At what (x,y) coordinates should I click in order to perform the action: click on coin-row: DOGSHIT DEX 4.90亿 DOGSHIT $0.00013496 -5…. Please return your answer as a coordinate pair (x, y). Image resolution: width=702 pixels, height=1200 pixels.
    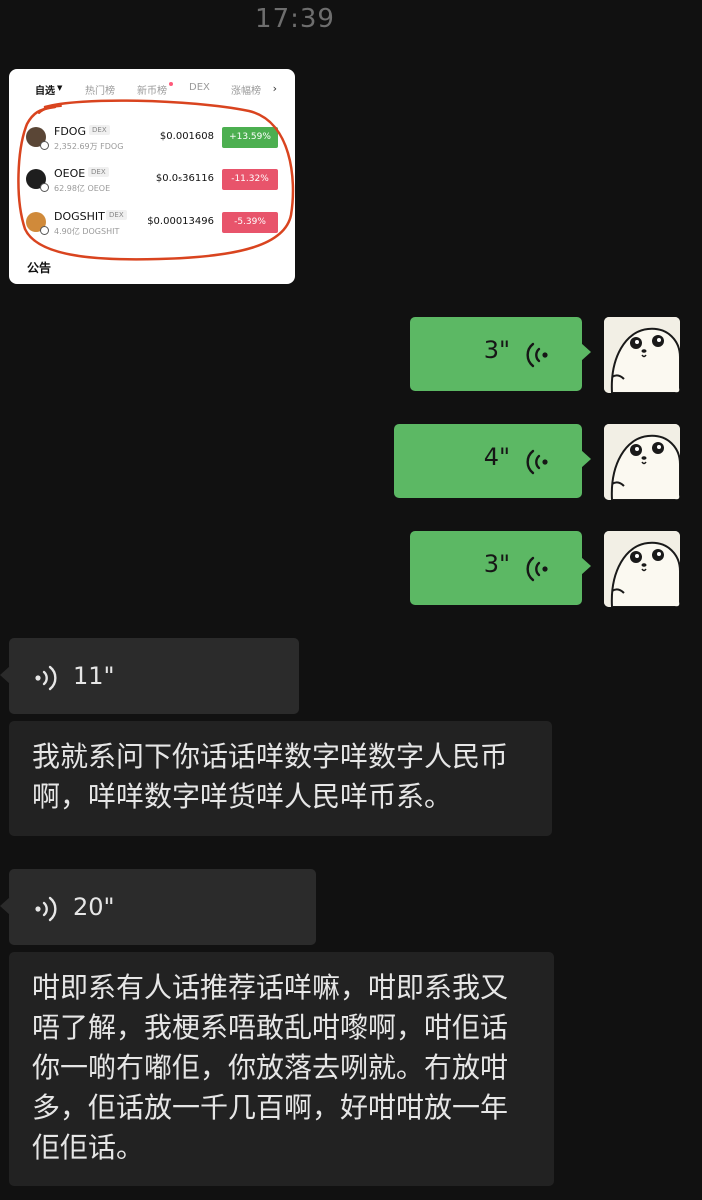
    Looking at the image, I should click on (152, 226).